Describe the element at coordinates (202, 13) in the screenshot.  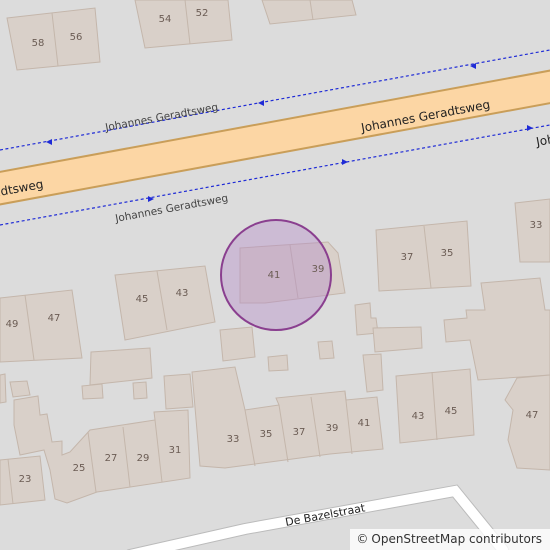
I see `house-number: 52` at that location.